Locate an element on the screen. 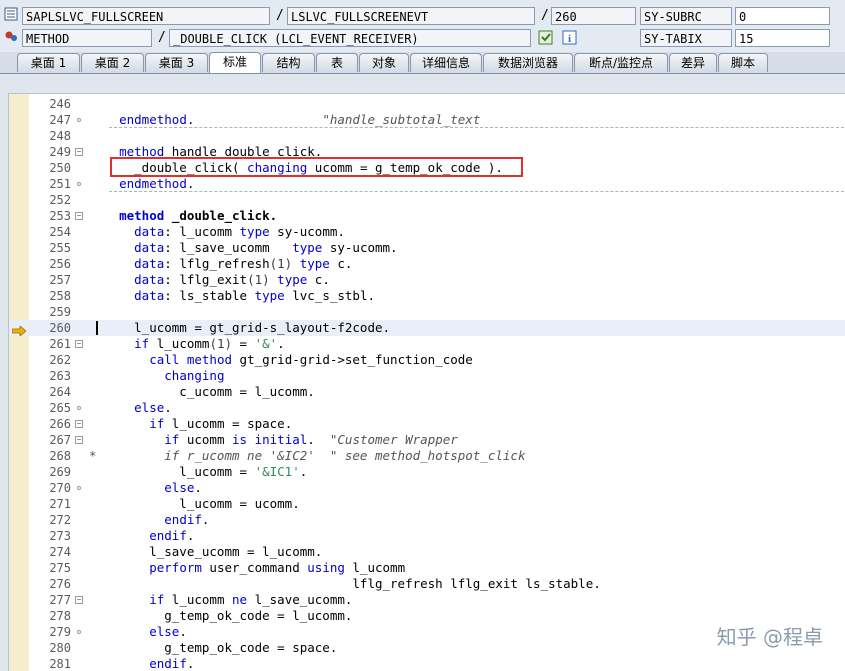  code-line-254: 254 data: l_ucomm type sy-ucomm. is located at coordinates (427, 232).